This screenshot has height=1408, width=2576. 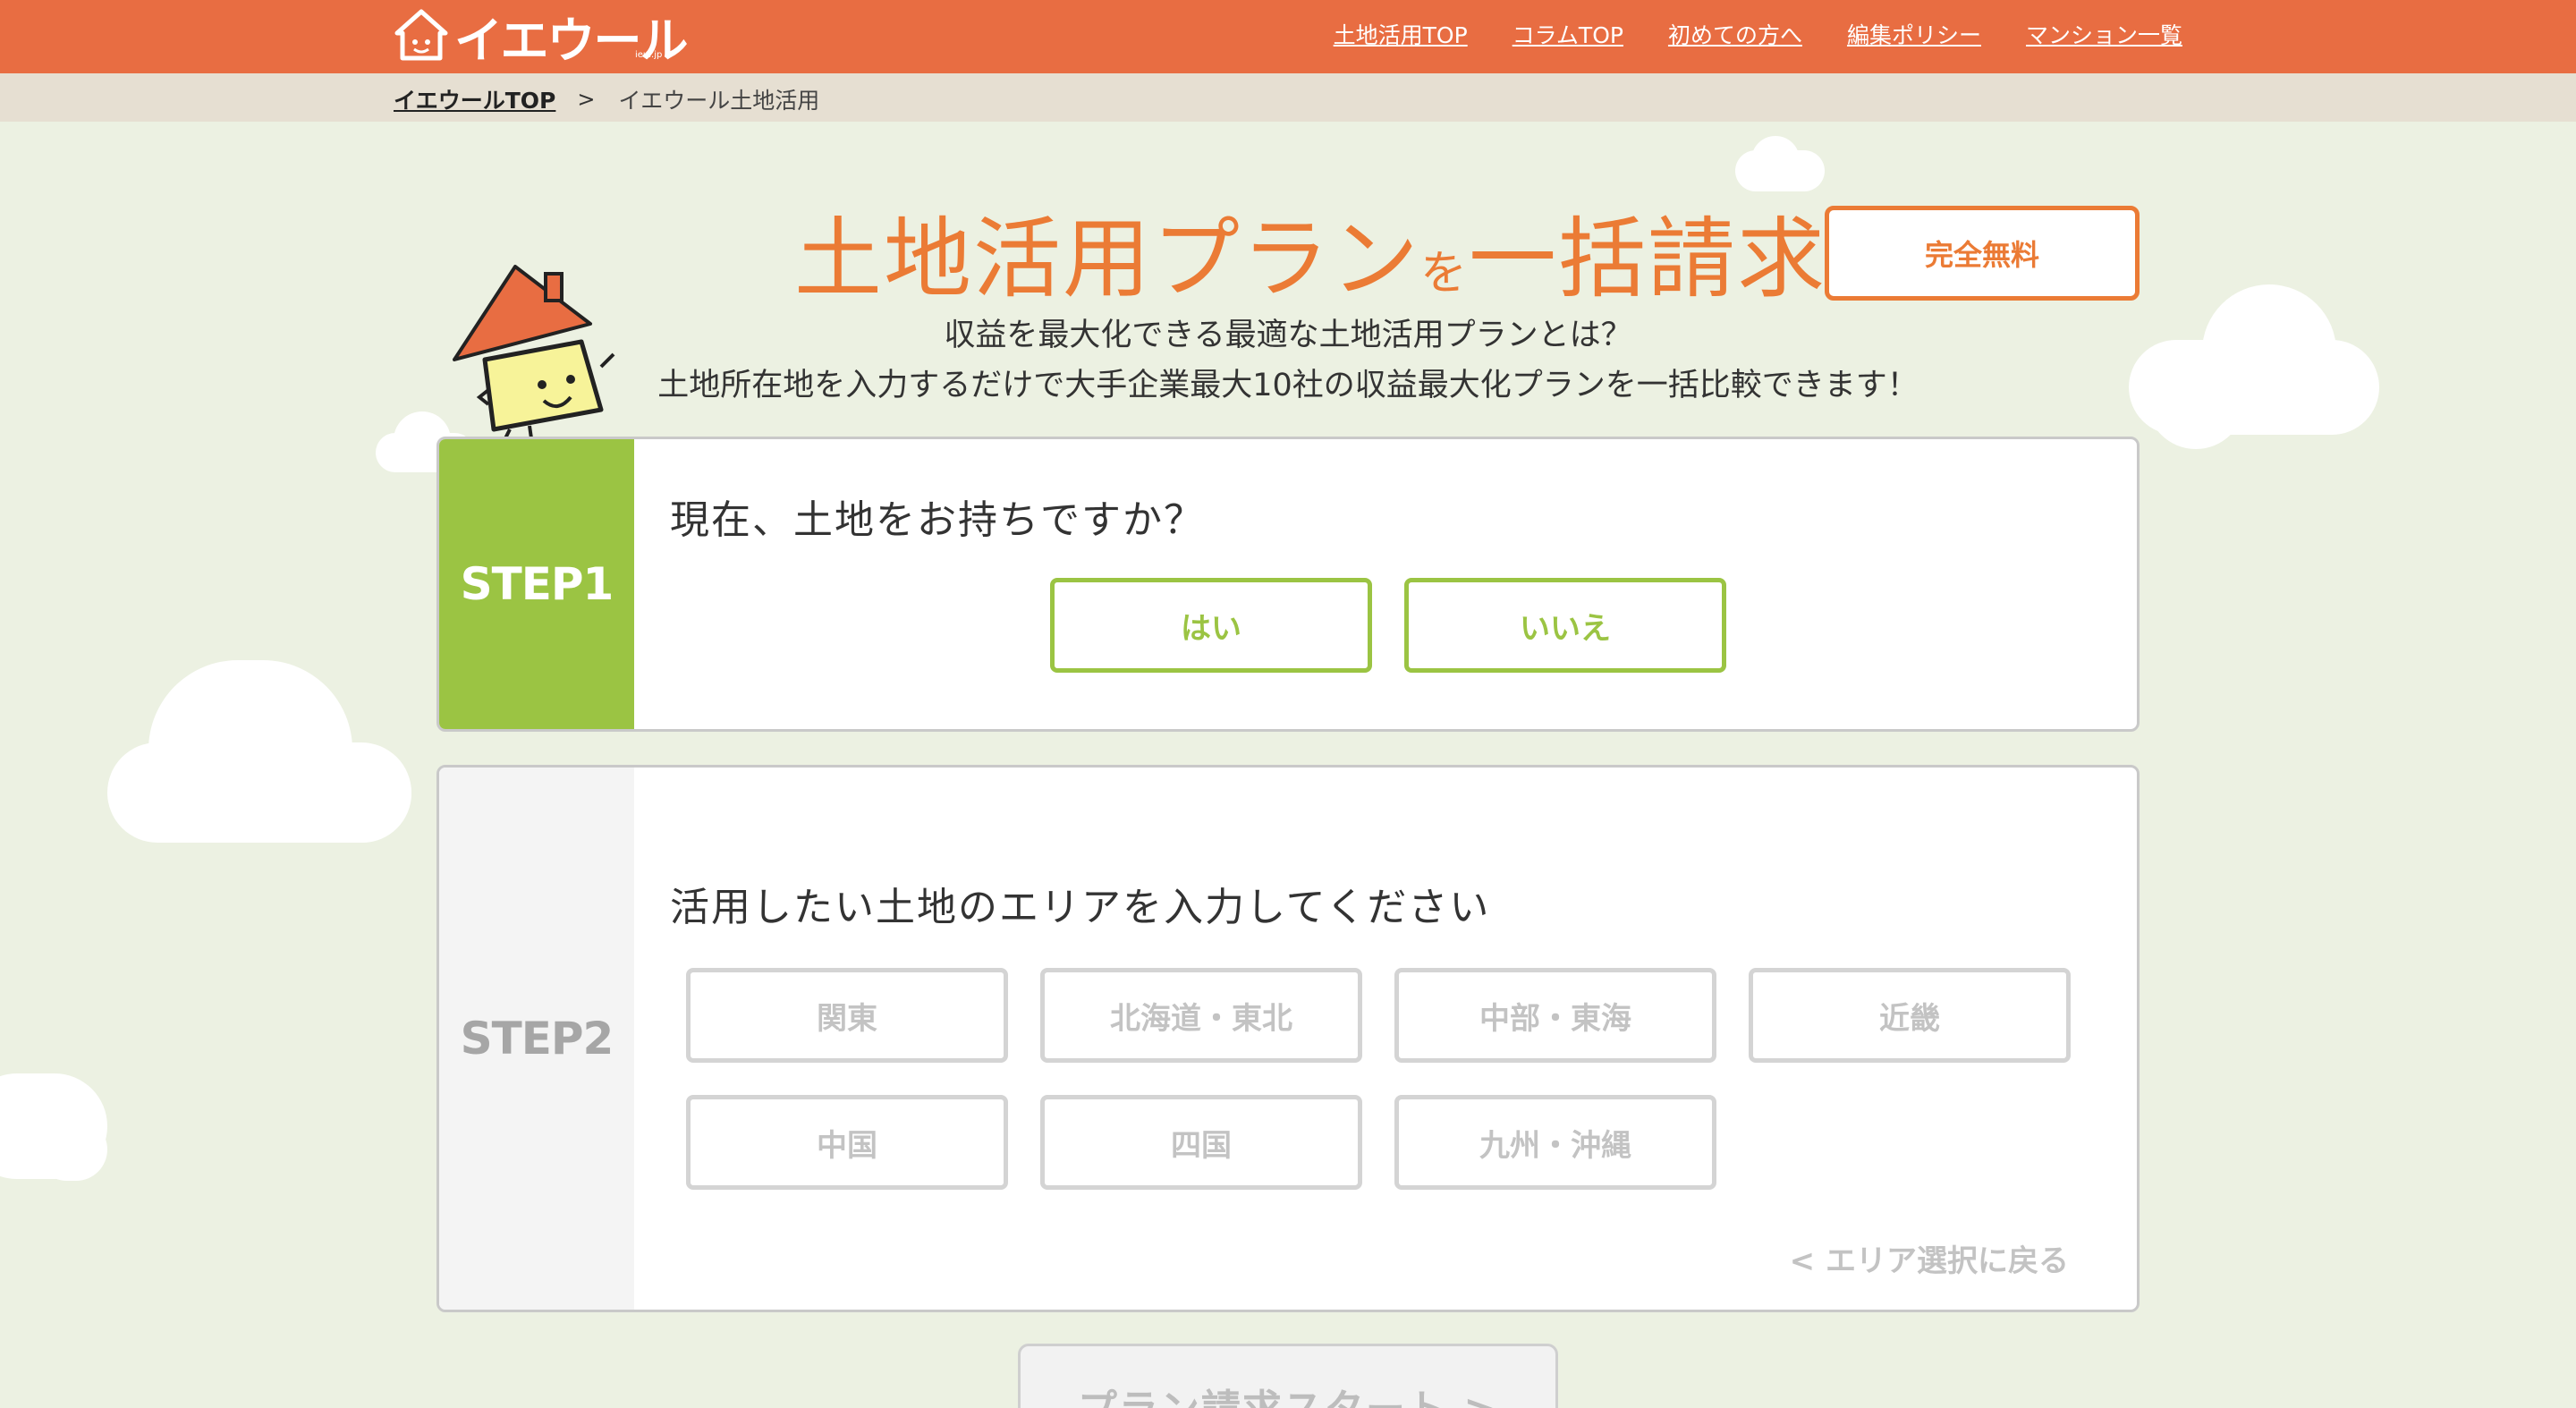 I want to click on nav-column-top: コラムTOP, so click(x=1568, y=34).